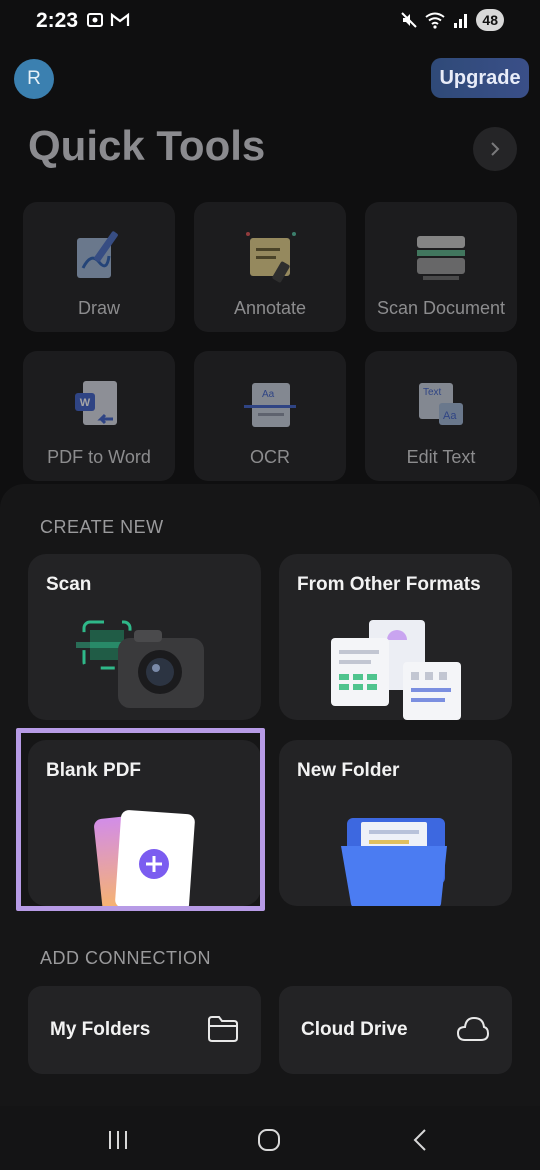 The height and width of the screenshot is (1170, 540). What do you see at coordinates (140, 664) in the screenshot?
I see `camera-icon` at bounding box center [140, 664].